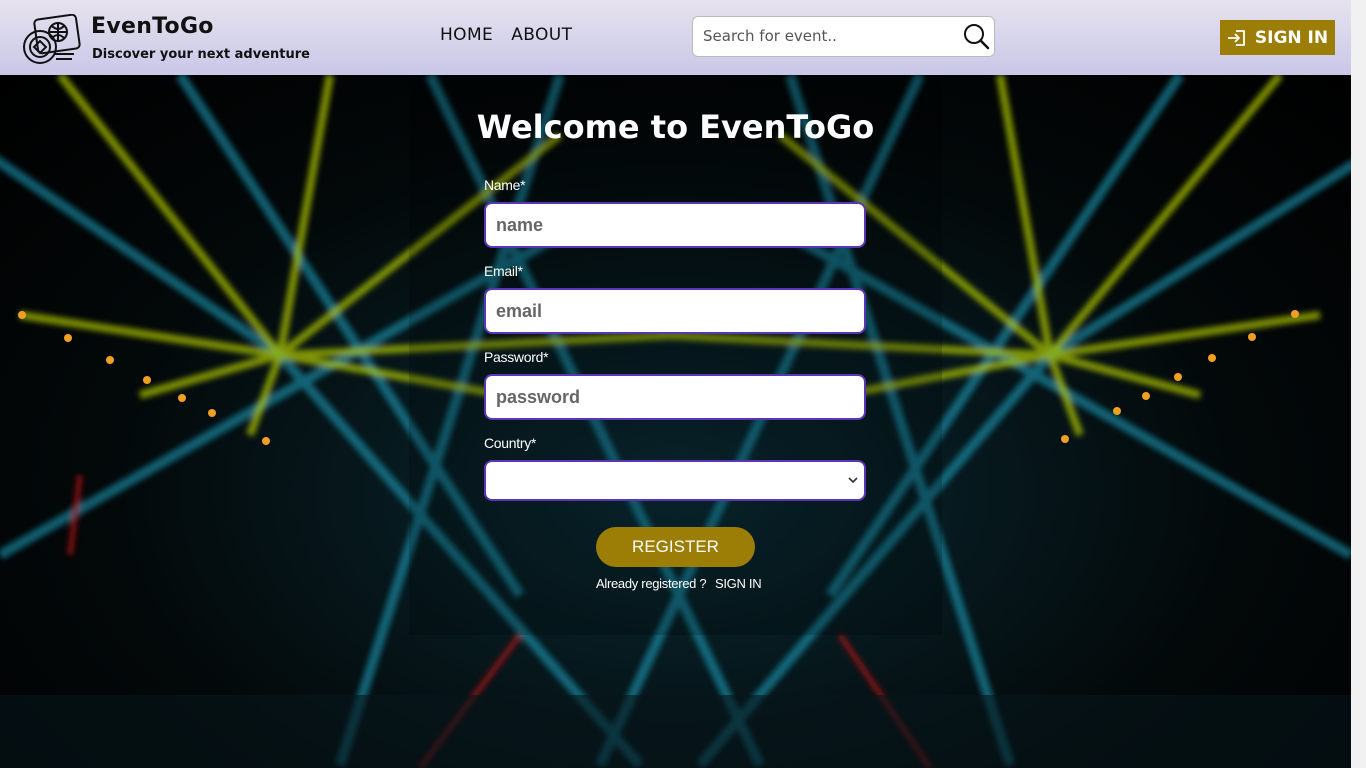  What do you see at coordinates (675, 127) in the screenshot?
I see `page-title: Welcome to EvenToGo` at bounding box center [675, 127].